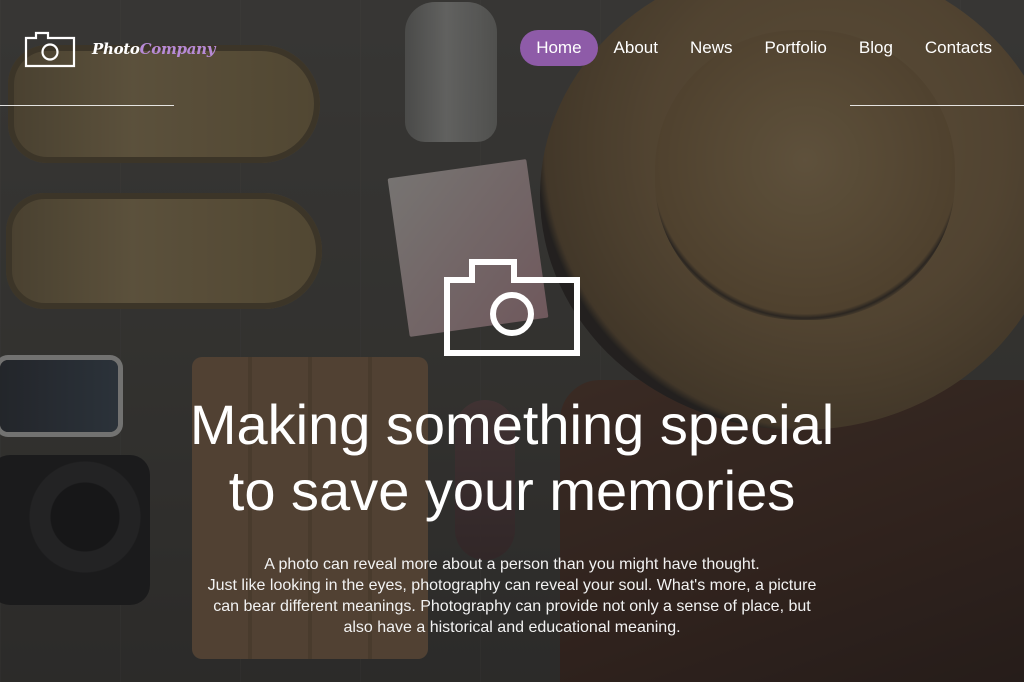 The image size is (1024, 682). What do you see at coordinates (937, 105) in the screenshot?
I see `header-divider-right` at bounding box center [937, 105].